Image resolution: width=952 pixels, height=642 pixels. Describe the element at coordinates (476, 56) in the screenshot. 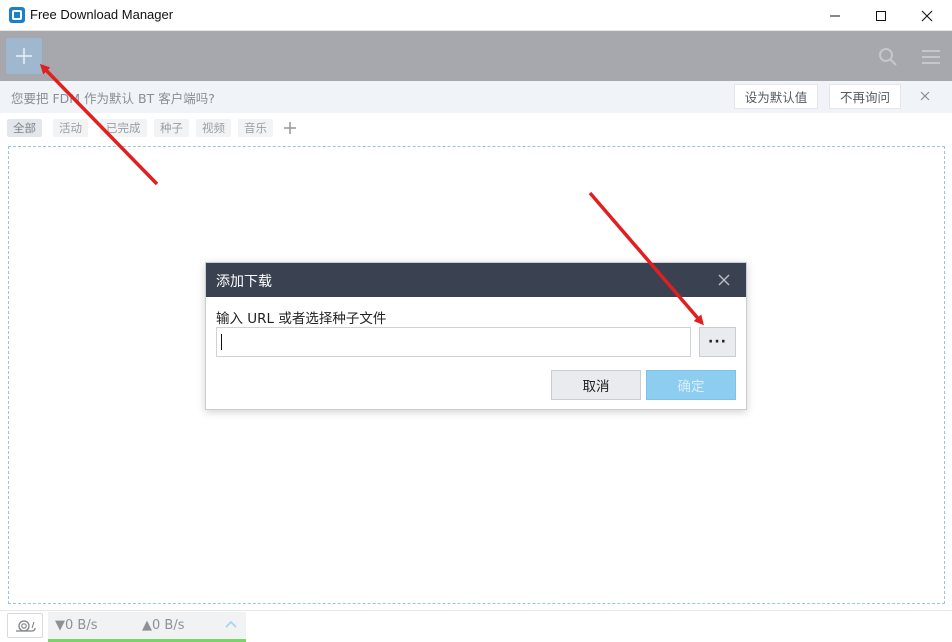

I see `toolbar` at that location.